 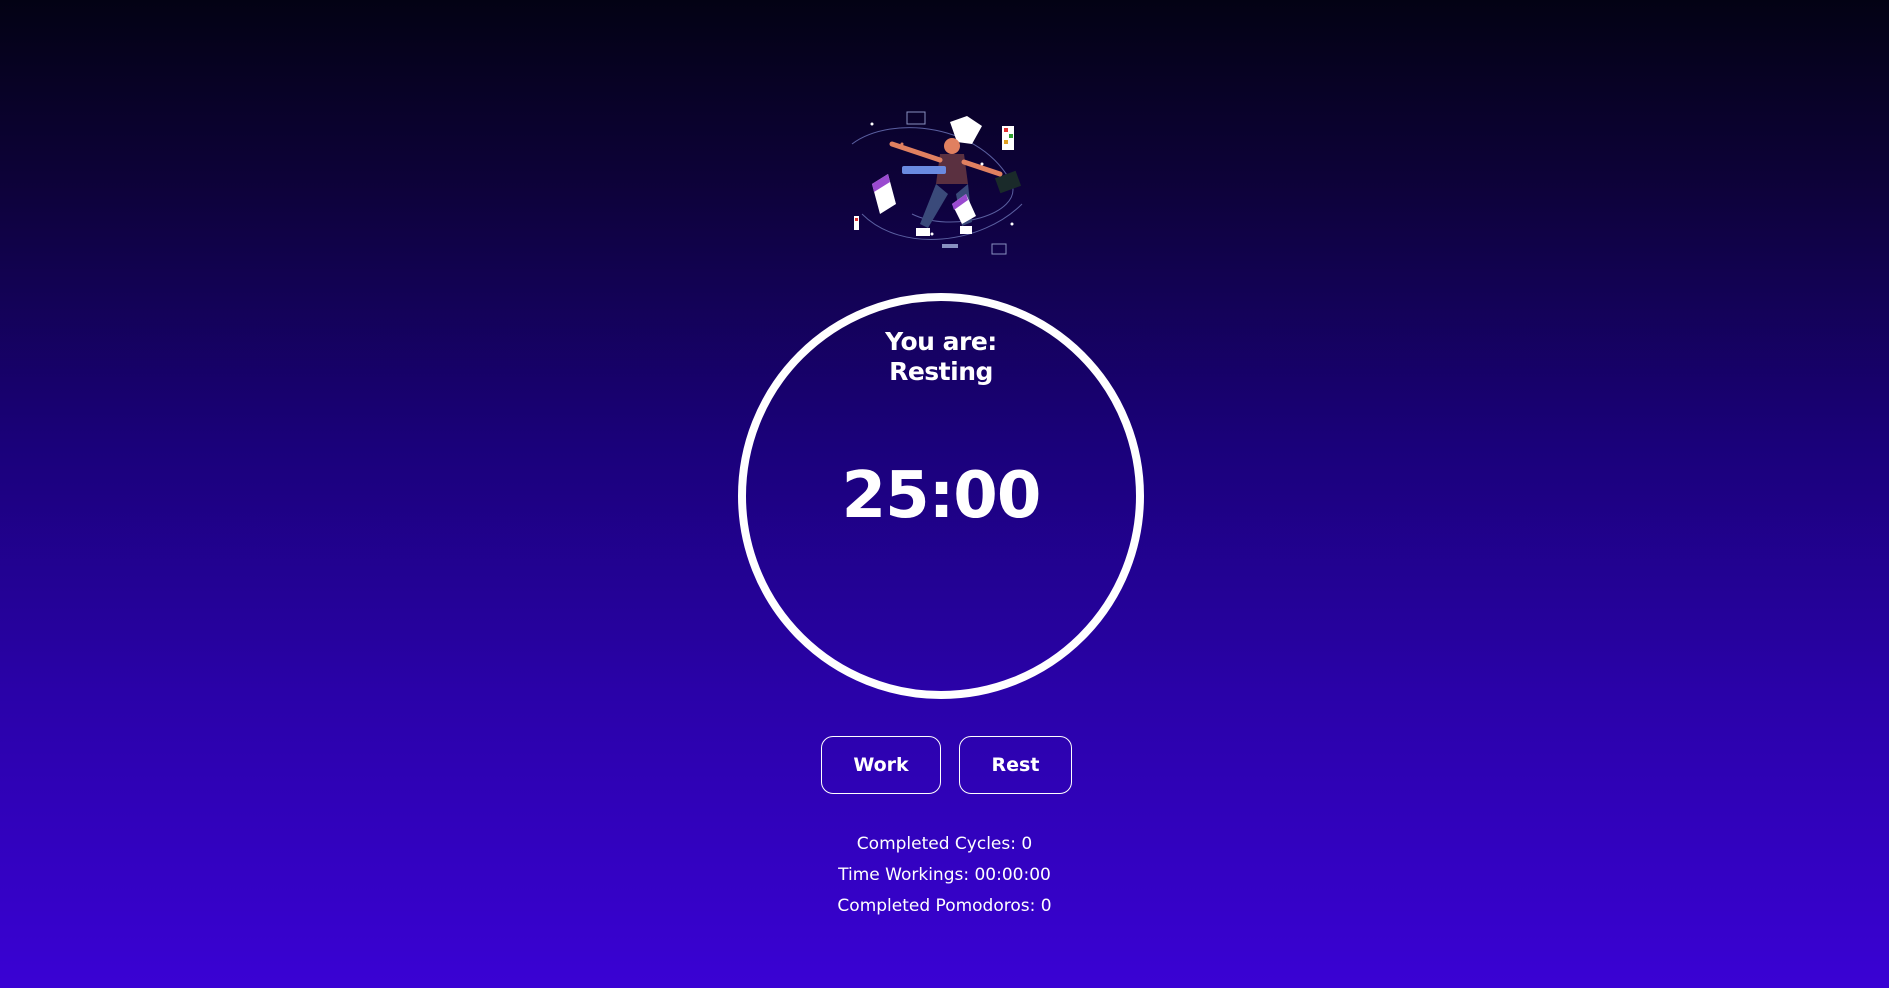 I want to click on work-button: Work, so click(x=881, y=765).